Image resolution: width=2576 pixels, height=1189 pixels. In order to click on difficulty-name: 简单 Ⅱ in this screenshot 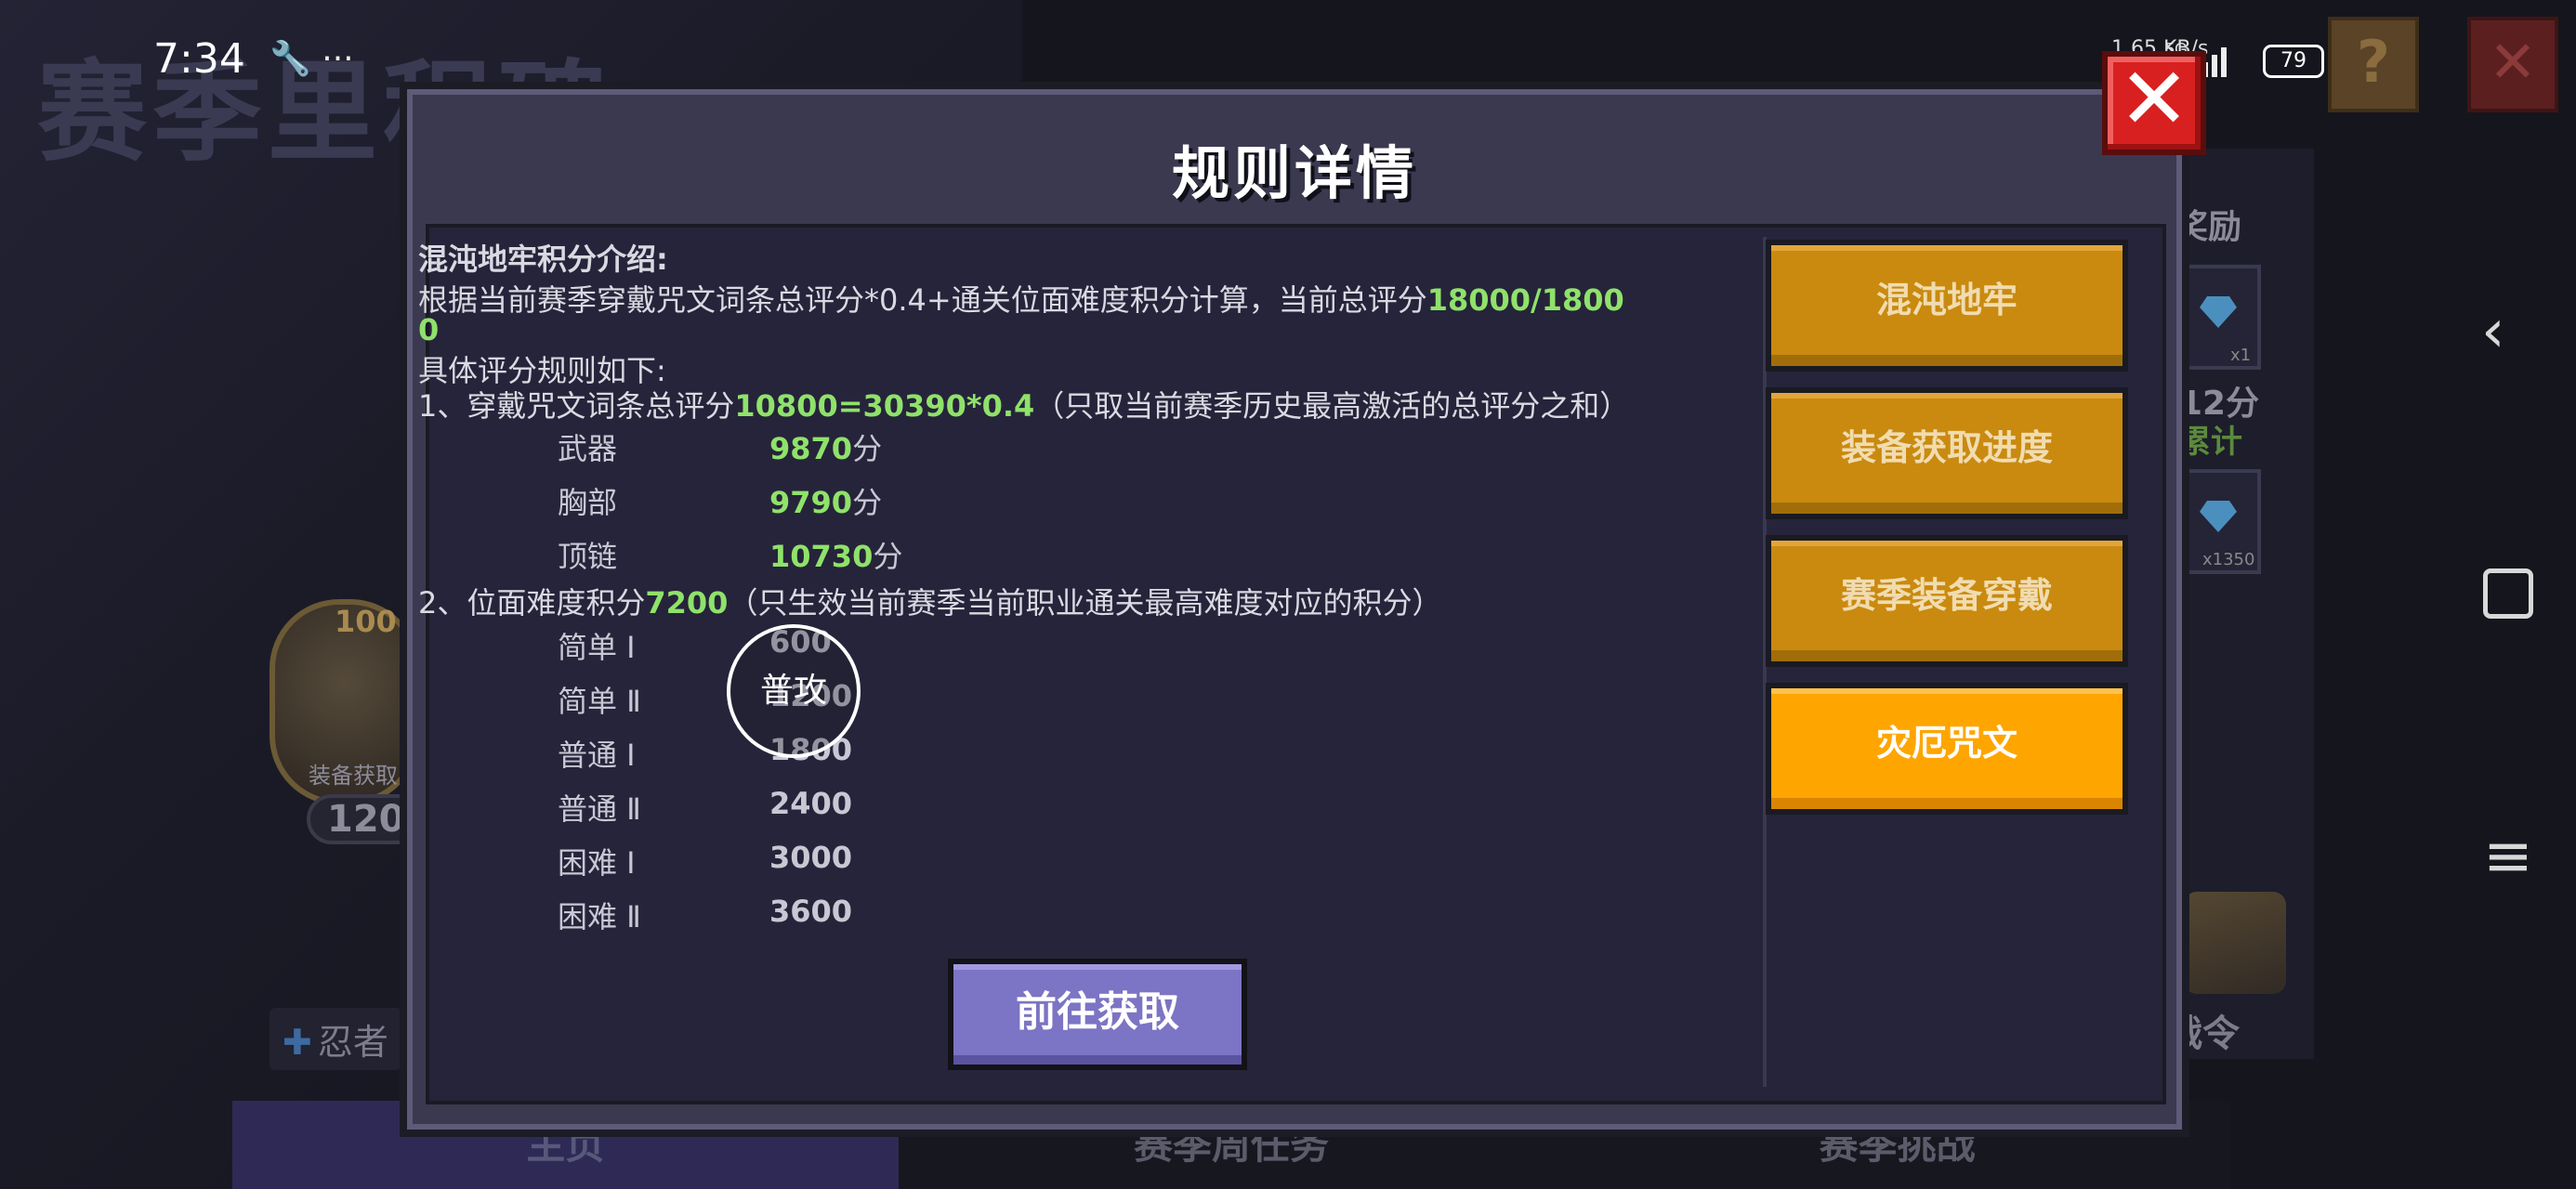, I will do `click(599, 702)`.